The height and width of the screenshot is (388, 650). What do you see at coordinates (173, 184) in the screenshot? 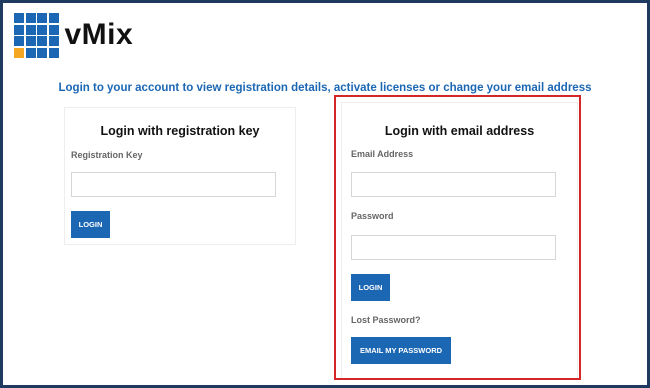
I see `registration-key-input` at bounding box center [173, 184].